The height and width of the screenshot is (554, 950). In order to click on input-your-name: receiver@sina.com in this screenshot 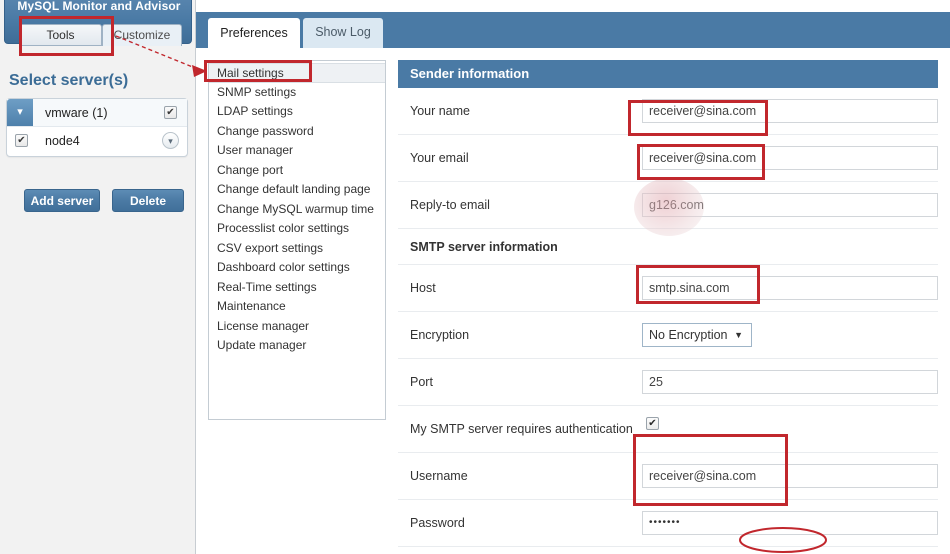, I will do `click(790, 111)`.